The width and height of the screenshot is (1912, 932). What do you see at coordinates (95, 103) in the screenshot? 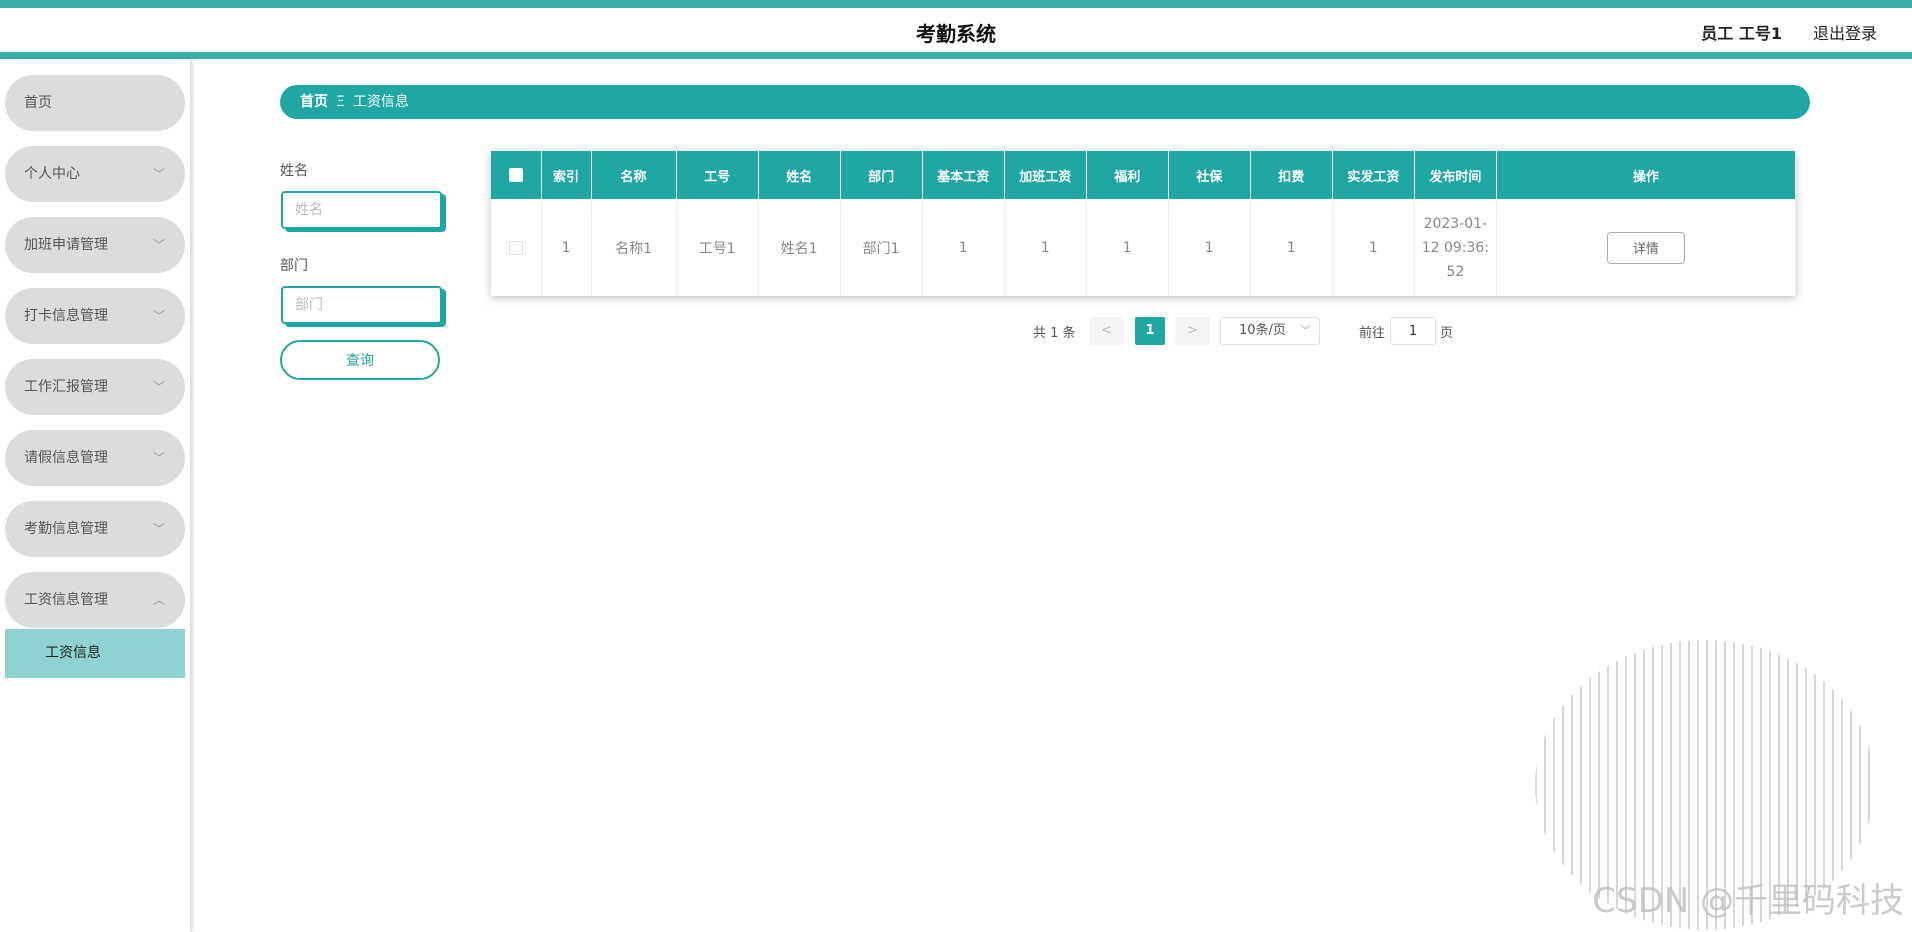
I see `sidebar-item-home: 首页` at bounding box center [95, 103].